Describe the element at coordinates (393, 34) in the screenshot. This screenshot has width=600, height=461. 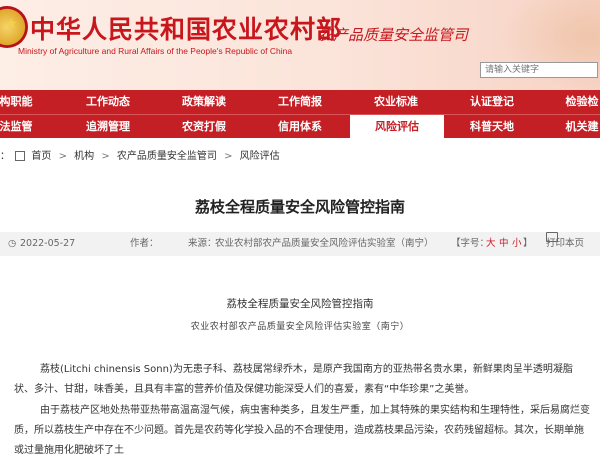
I see `department-name: 农产品质量安全监管司` at that location.